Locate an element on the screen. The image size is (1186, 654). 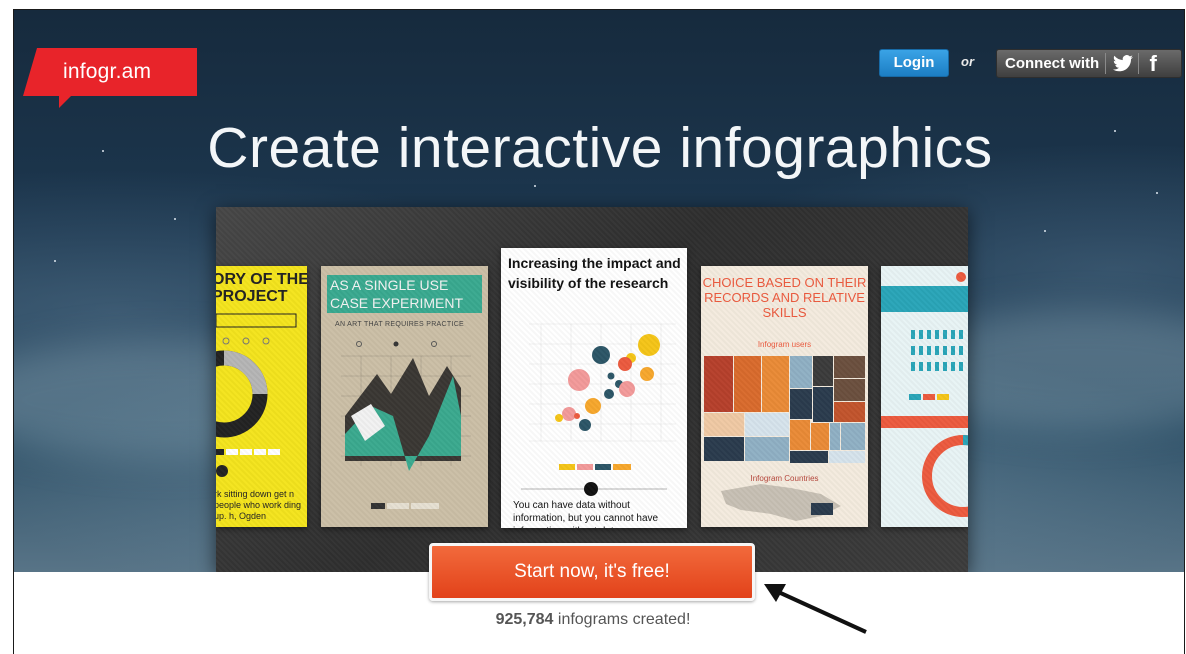
or-label: or is located at coordinates (967, 61).